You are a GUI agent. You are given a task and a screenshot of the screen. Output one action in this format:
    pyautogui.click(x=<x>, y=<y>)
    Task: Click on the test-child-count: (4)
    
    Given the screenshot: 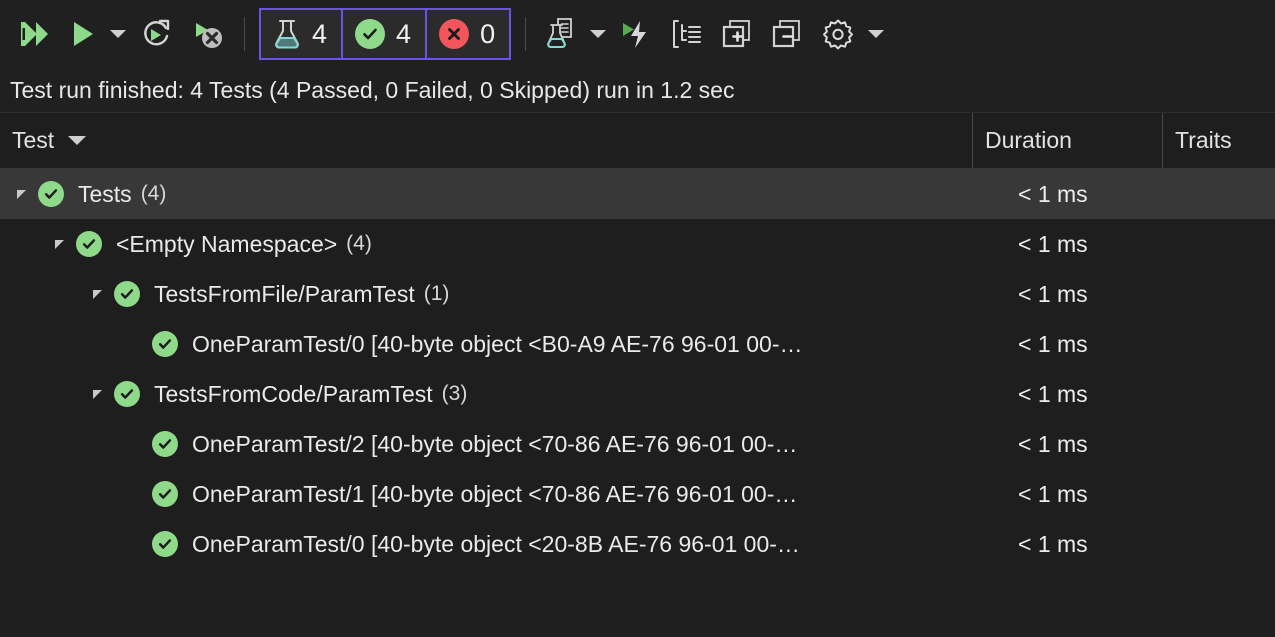 What is the action you would take?
    pyautogui.click(x=153, y=193)
    